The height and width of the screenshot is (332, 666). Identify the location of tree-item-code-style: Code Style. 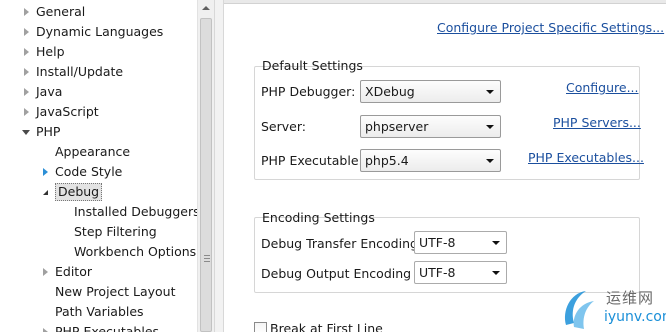
(80, 172).